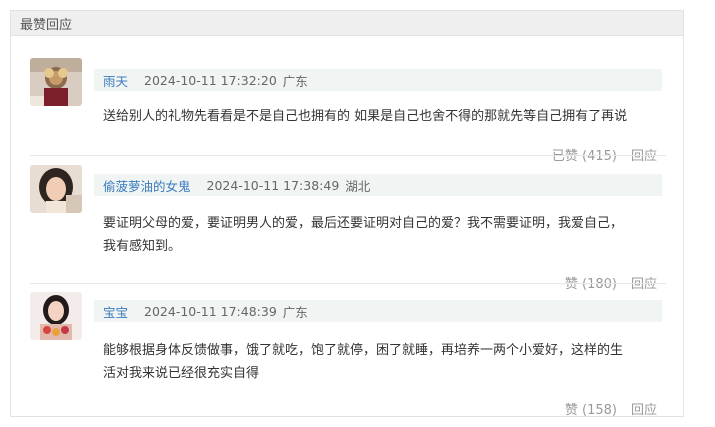 The image size is (715, 427). I want to click on comment-meta: 雨天 2024-10-11 17:32:20 广东, so click(378, 80).